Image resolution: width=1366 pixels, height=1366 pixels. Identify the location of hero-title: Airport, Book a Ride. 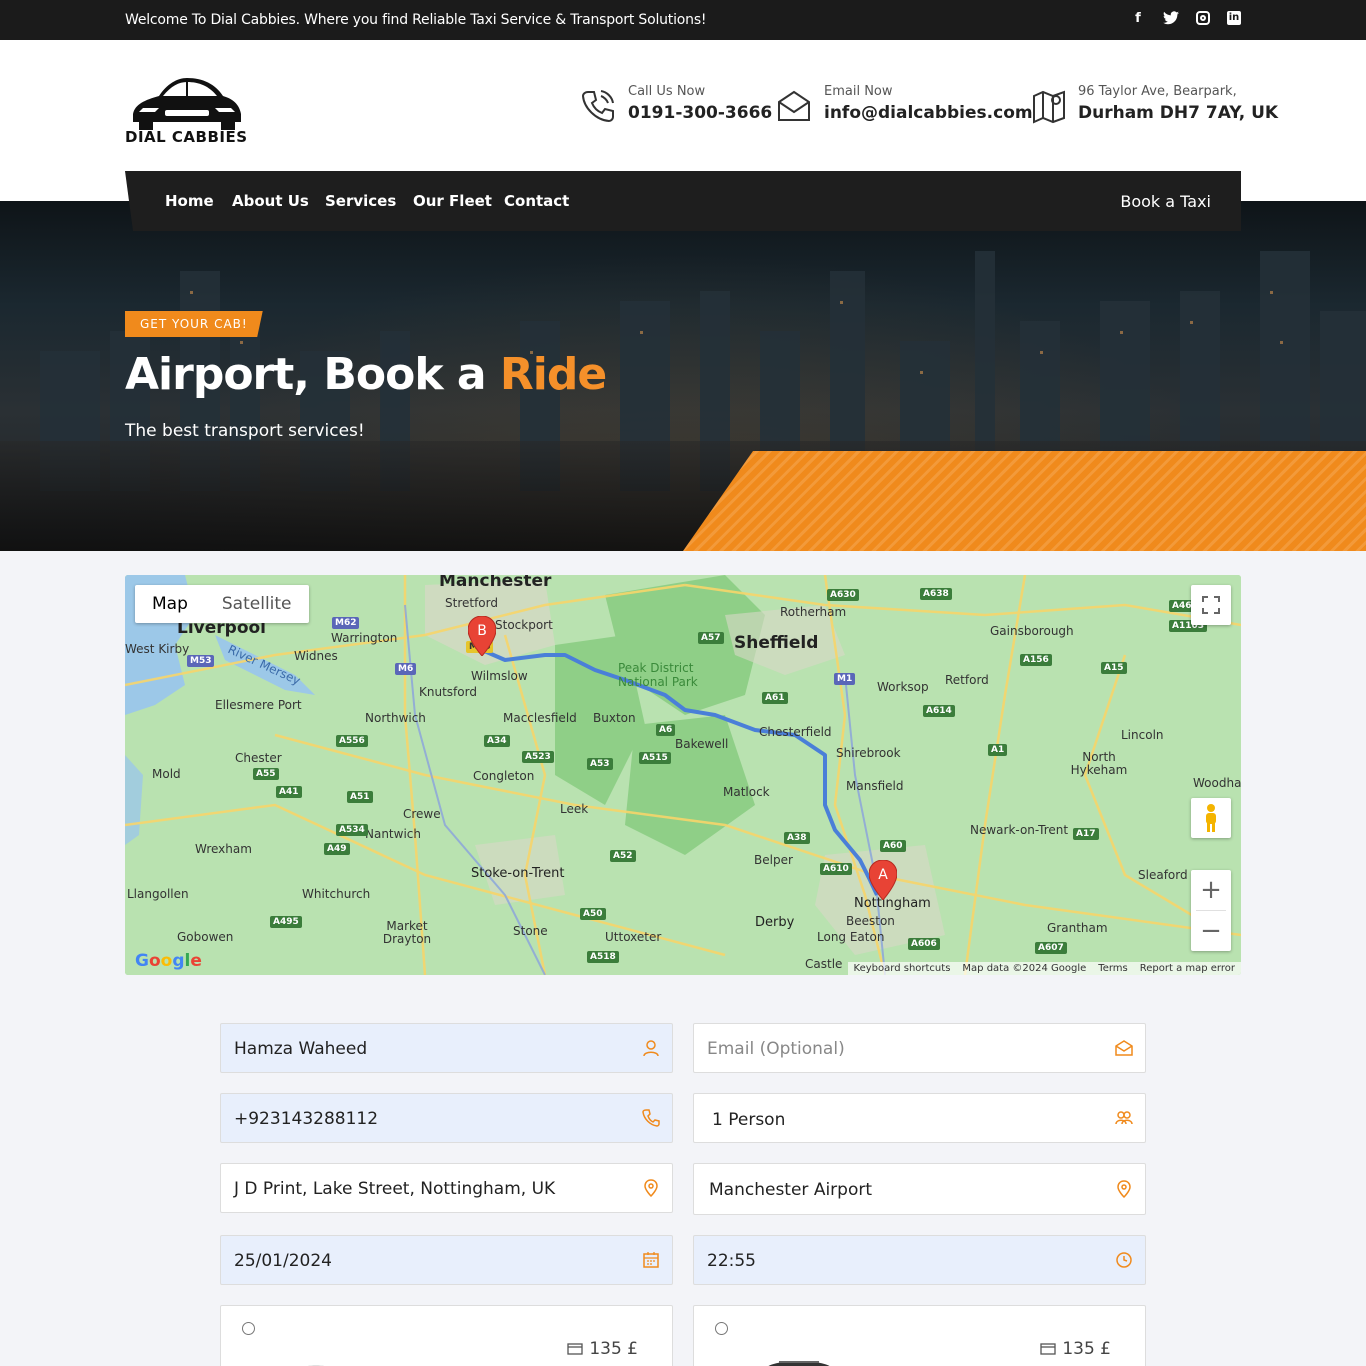
(366, 374).